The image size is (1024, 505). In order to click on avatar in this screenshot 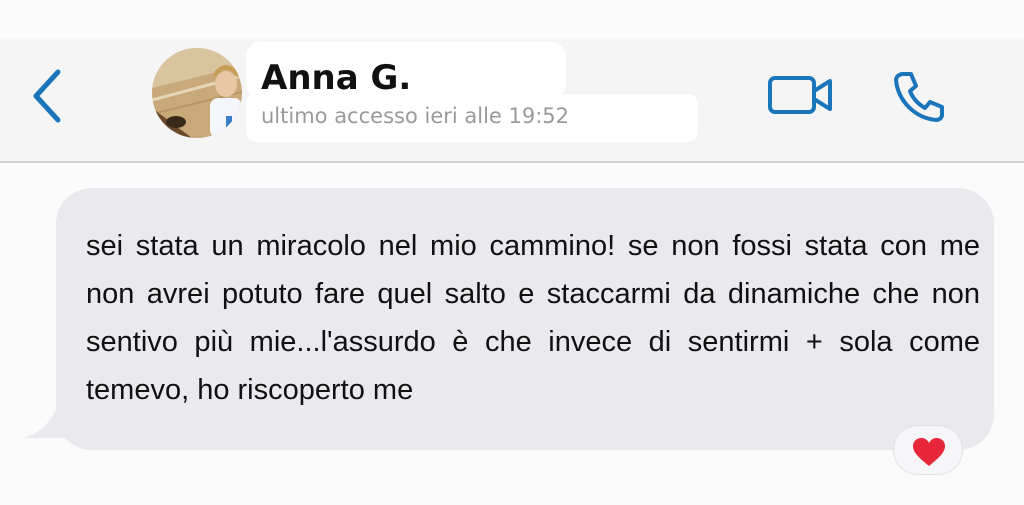, I will do `click(197, 93)`.